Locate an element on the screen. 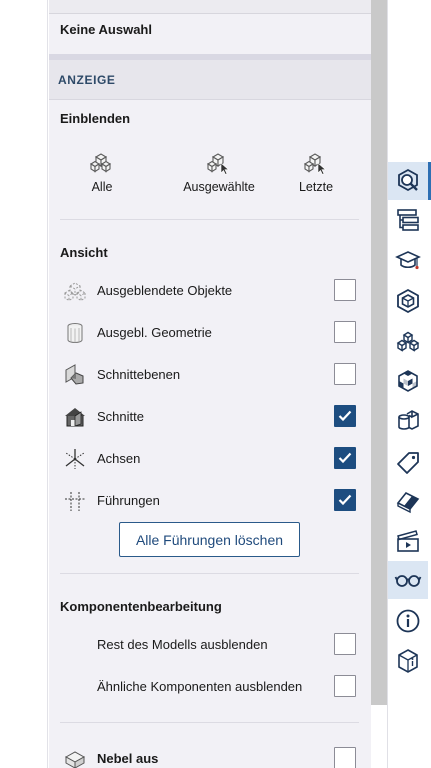  hidden-objects-icon is located at coordinates (75, 292).